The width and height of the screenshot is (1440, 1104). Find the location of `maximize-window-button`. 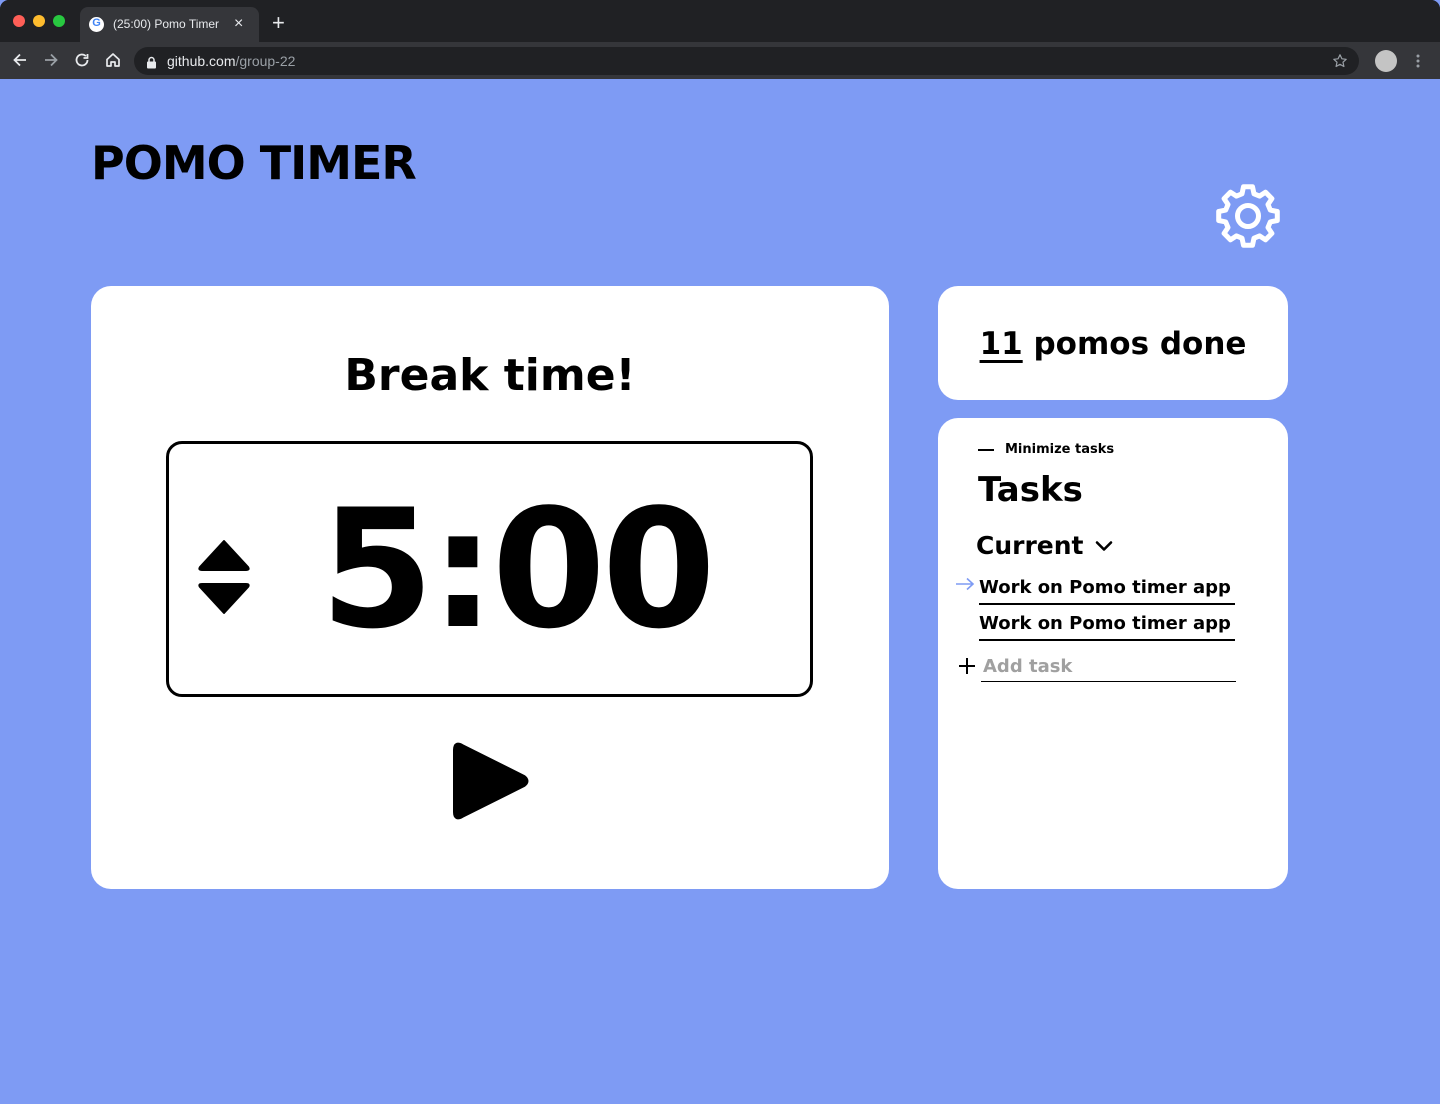

maximize-window-button is located at coordinates (59, 21).